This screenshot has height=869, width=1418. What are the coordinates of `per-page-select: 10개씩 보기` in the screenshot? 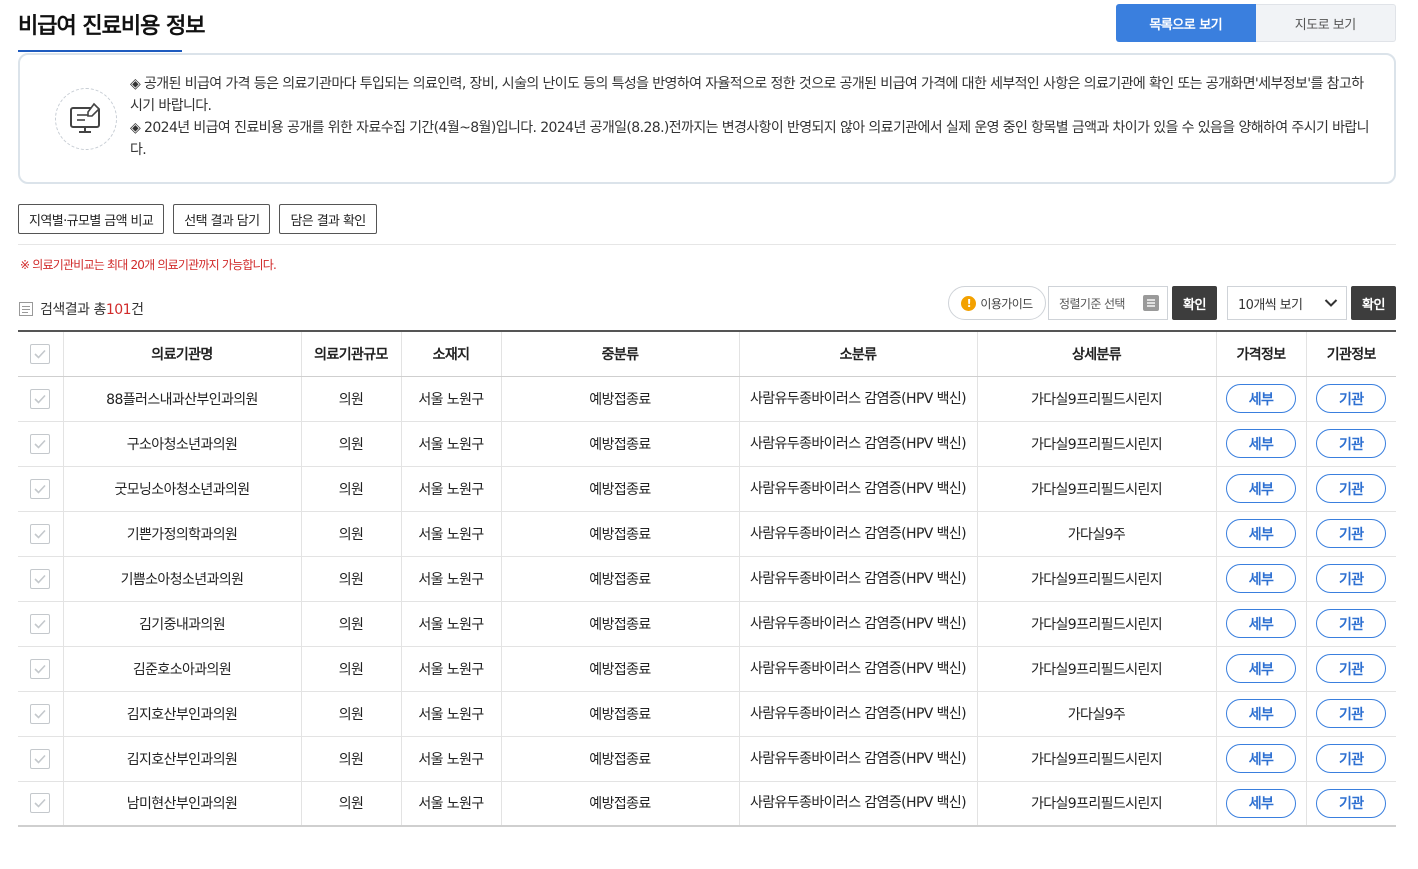 It's located at (1287, 303).